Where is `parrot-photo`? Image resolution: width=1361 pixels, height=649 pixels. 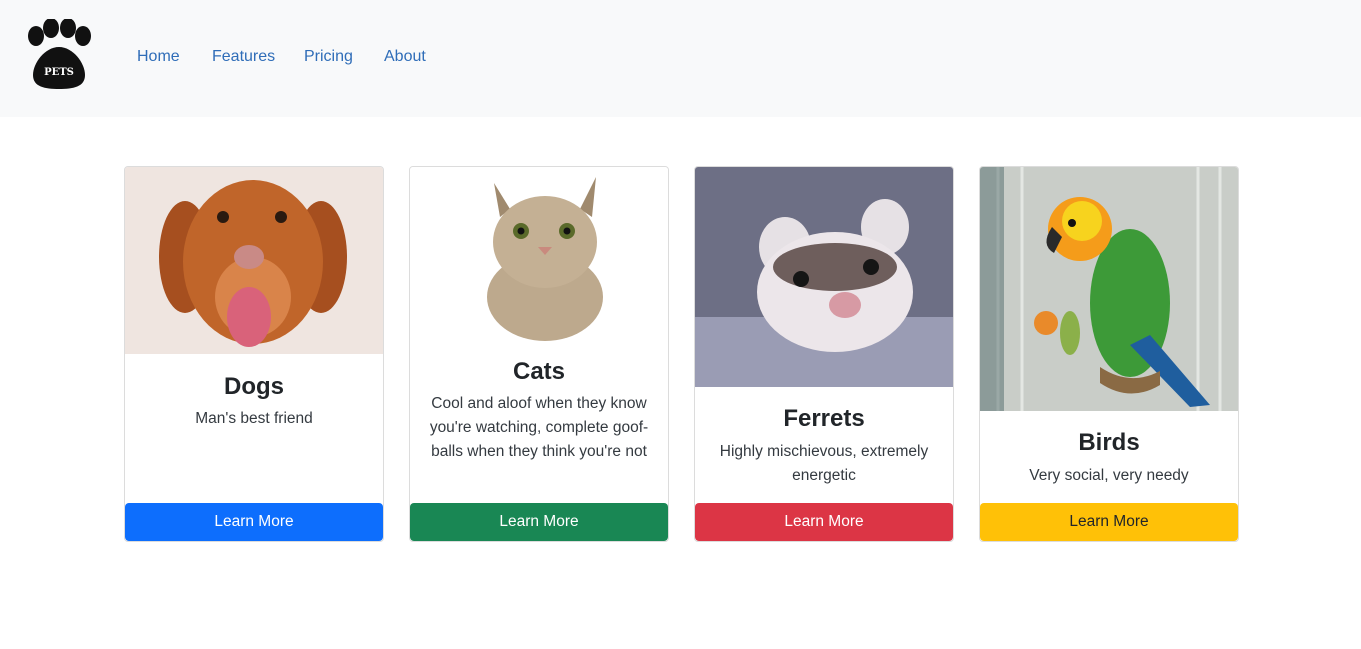
parrot-photo is located at coordinates (1109, 289).